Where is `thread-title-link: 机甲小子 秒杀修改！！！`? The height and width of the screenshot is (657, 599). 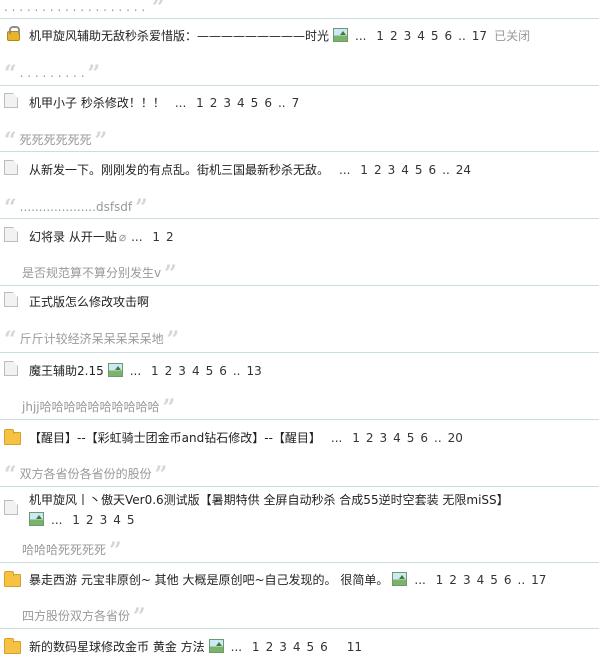
thread-title-link: 机甲小子 秒杀修改！！！ is located at coordinates (97, 103).